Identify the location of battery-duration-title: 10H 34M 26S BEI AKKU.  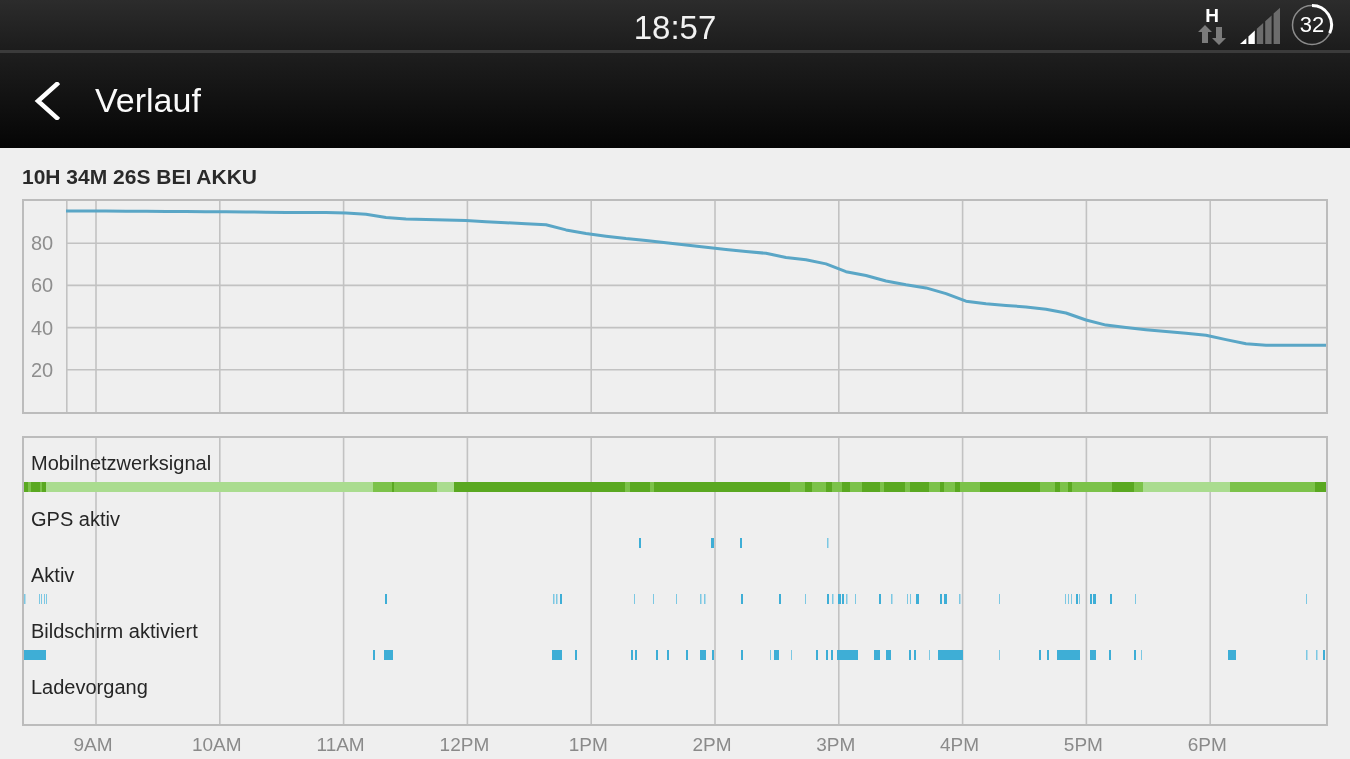
(139, 177).